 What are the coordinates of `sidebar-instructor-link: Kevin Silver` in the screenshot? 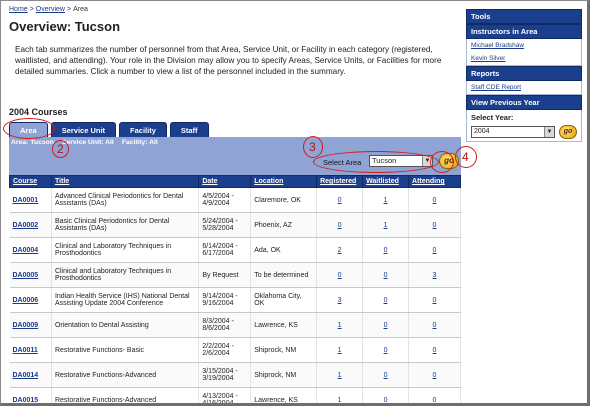 It's located at (524, 59).